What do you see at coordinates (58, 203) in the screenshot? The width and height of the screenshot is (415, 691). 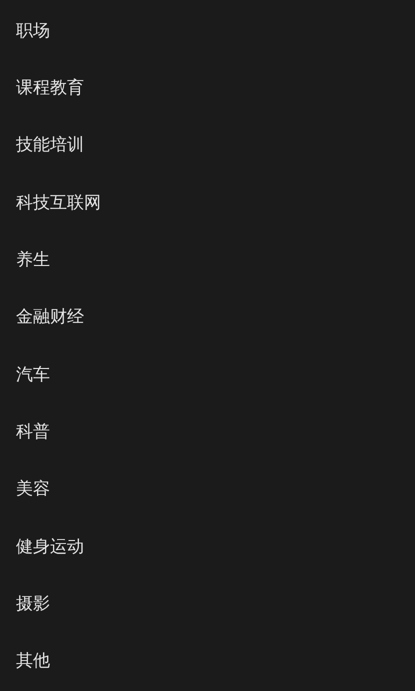 I see `category-item: 科技互联网` at bounding box center [58, 203].